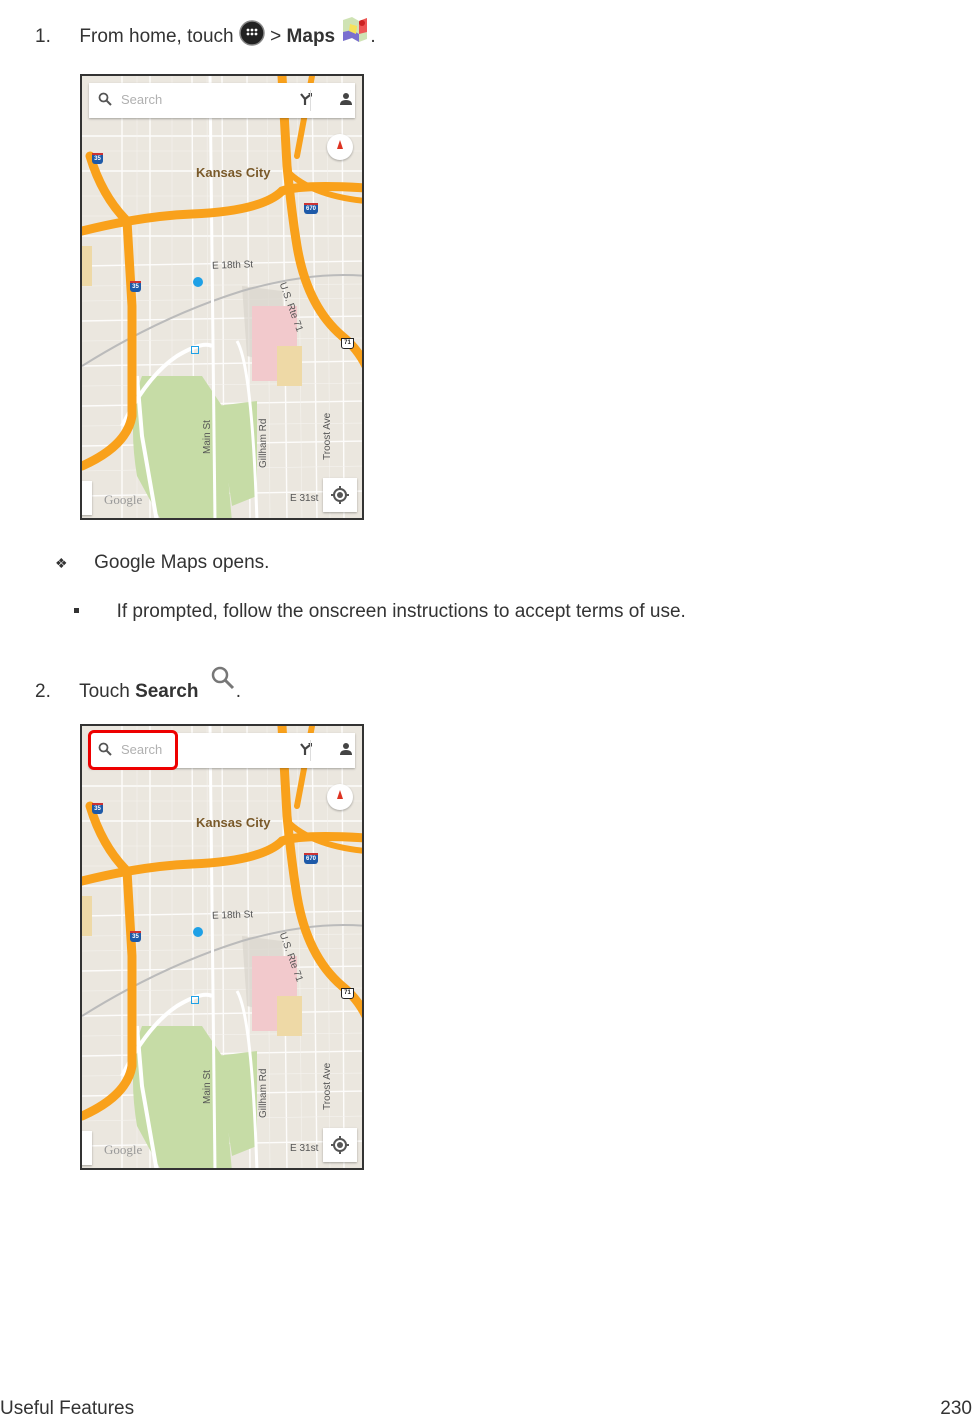 Image resolution: width=972 pixels, height=1420 pixels. What do you see at coordinates (76, 610) in the screenshot?
I see `square-bullet-icon` at bounding box center [76, 610].